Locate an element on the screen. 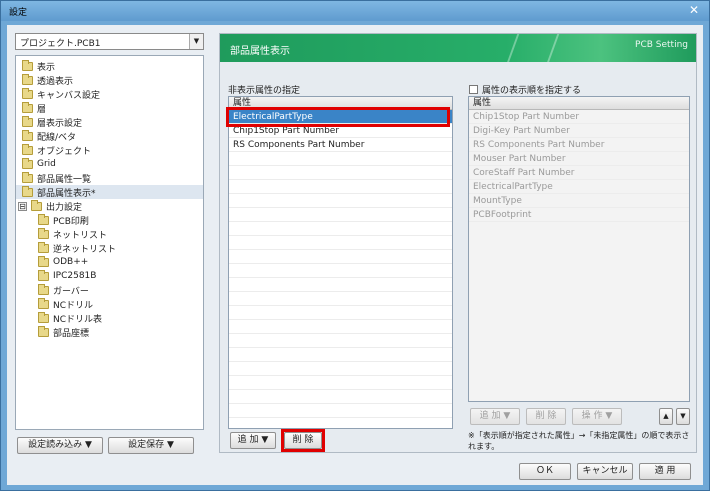  load-settings-button: 設定読み込み ▼ is located at coordinates (60, 445).